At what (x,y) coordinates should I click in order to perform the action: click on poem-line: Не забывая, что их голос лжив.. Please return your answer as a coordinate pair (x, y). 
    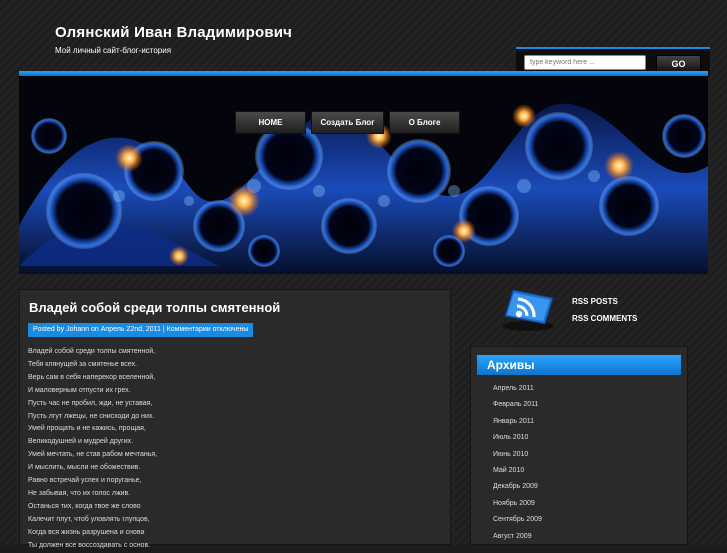
    Looking at the image, I should click on (79, 493).